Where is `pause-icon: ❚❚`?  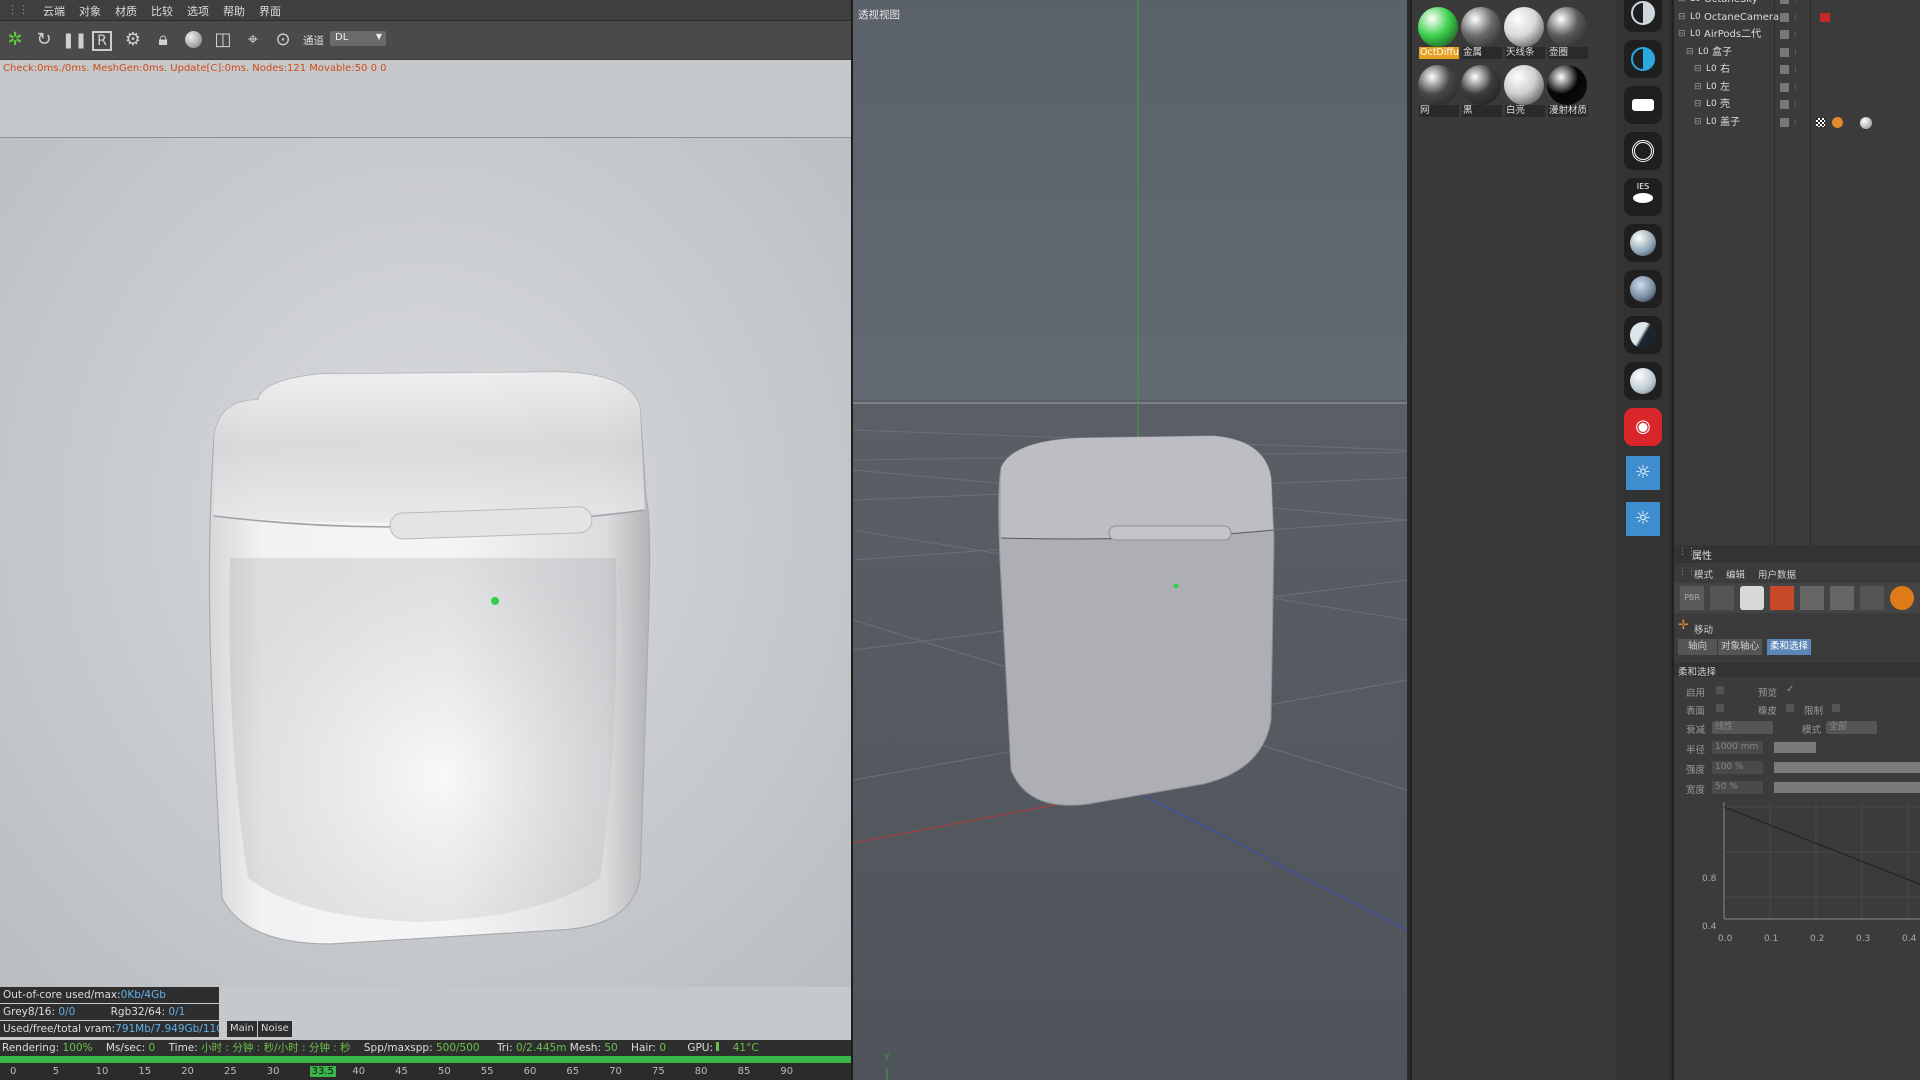
pause-icon: ❚❚ is located at coordinates (74, 40).